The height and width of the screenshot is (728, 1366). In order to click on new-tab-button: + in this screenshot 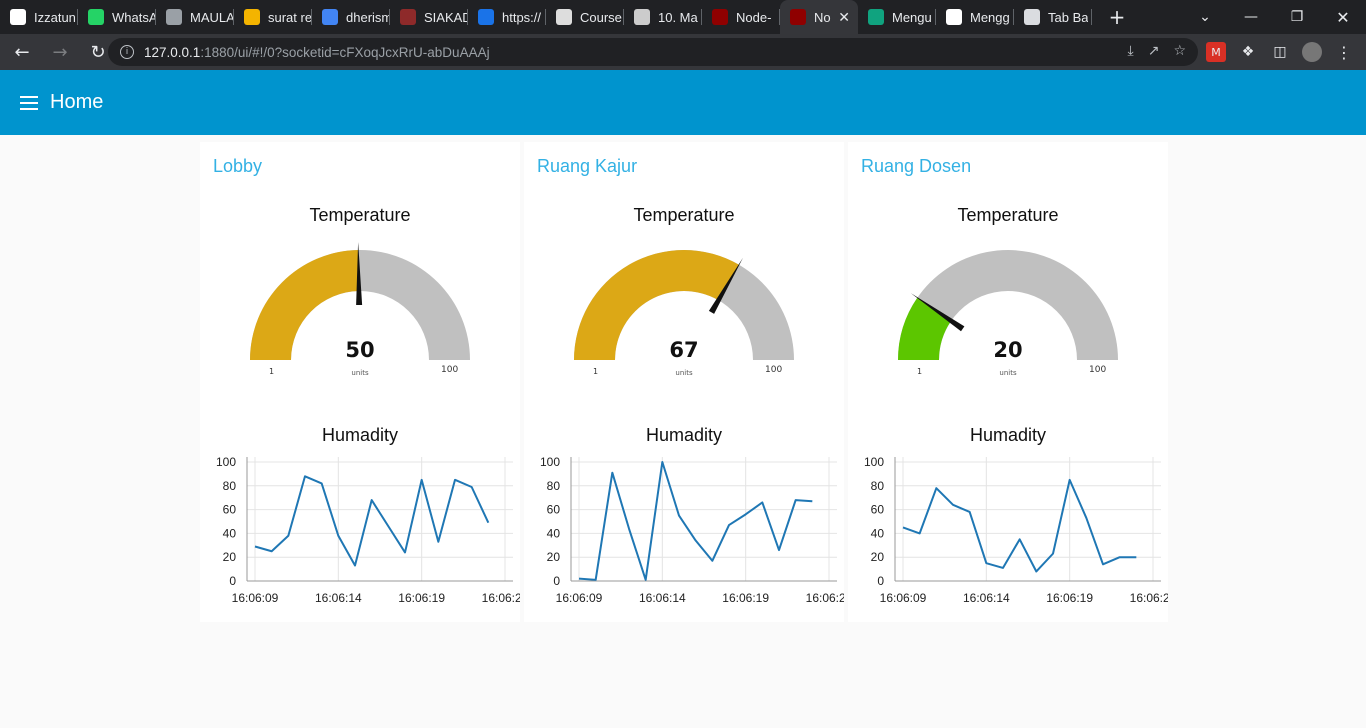, I will do `click(1117, 17)`.